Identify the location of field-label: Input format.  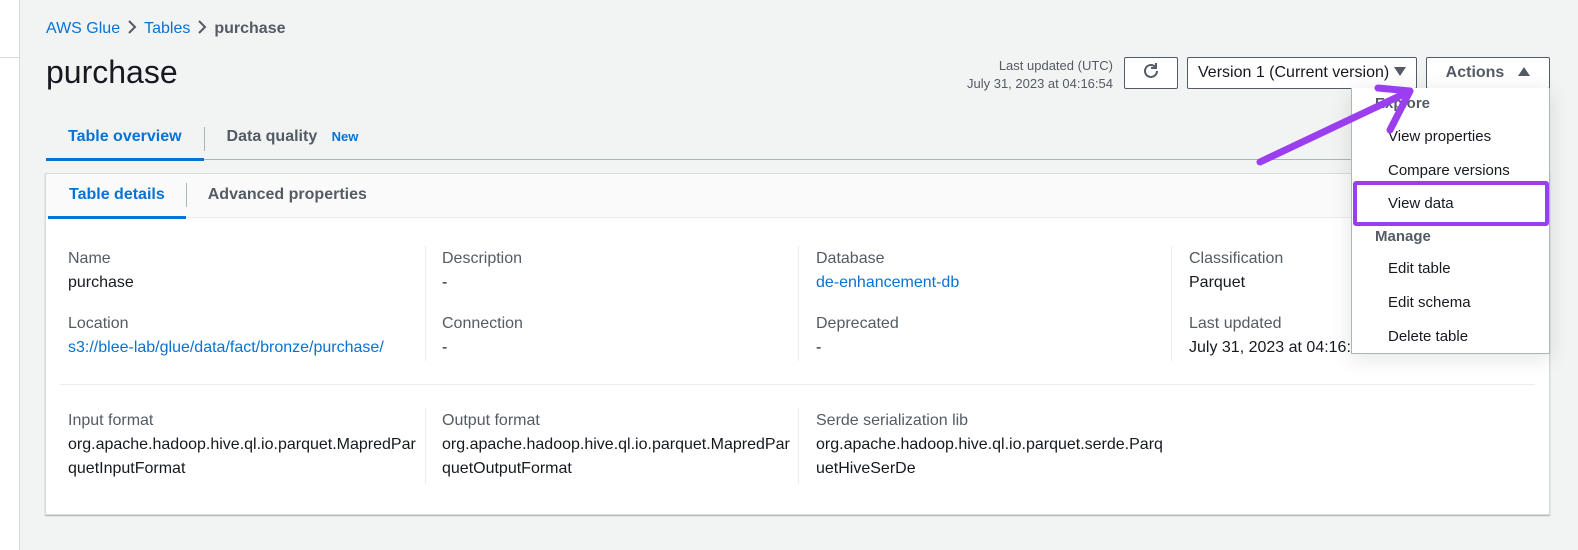
(111, 420).